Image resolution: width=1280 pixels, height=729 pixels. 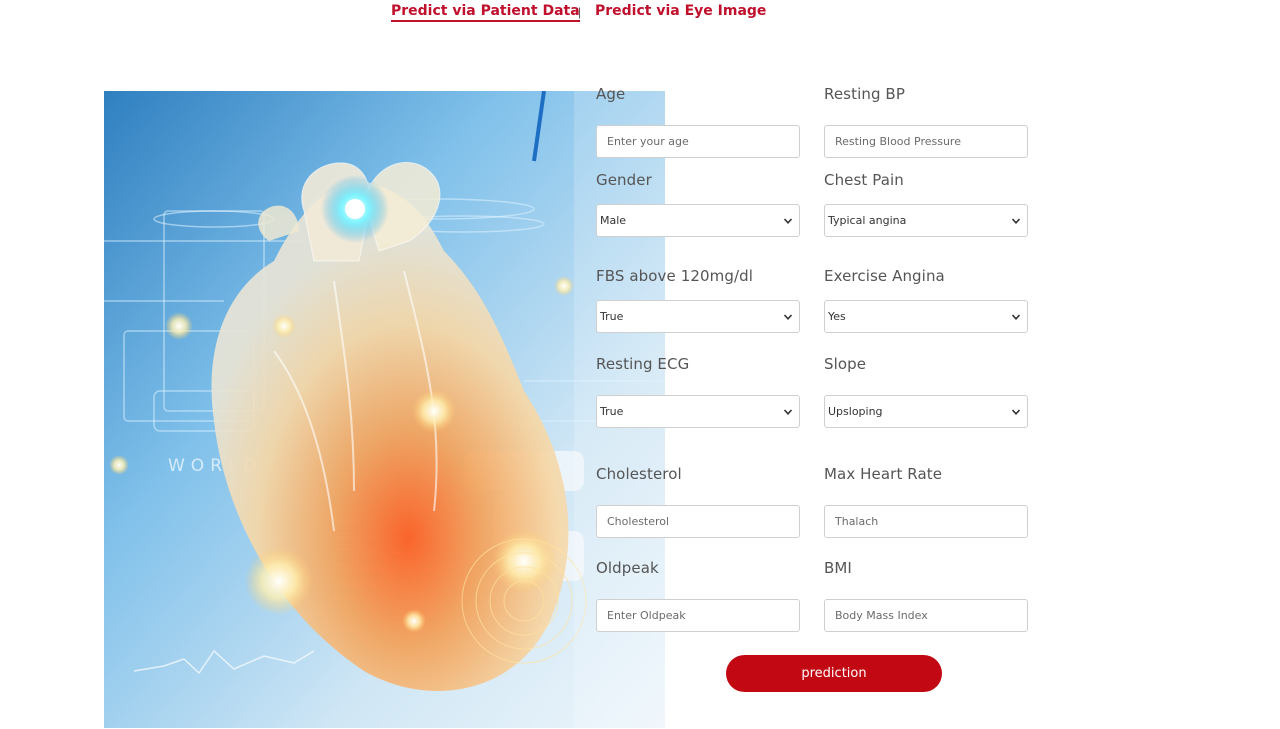 What do you see at coordinates (864, 94) in the screenshot?
I see `resting-bp-label: Resting BP` at bounding box center [864, 94].